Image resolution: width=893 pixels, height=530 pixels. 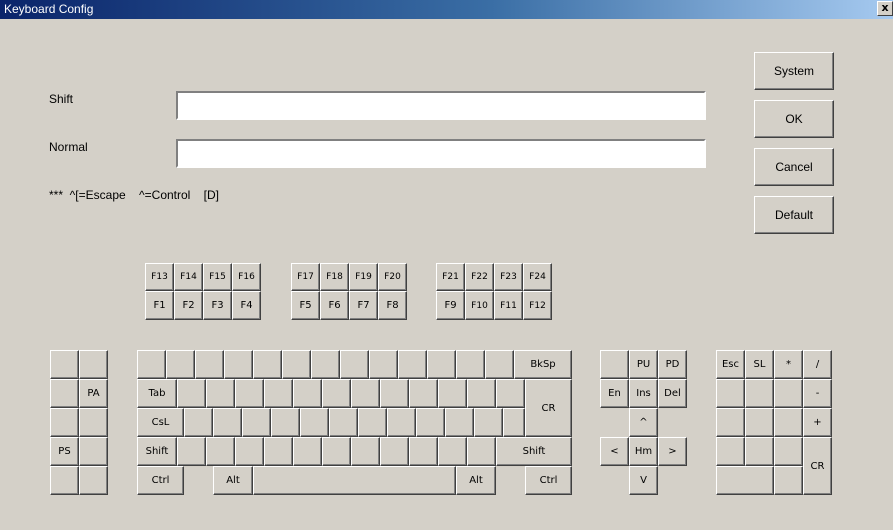 What do you see at coordinates (217, 277) in the screenshot?
I see `key-f15: F15` at bounding box center [217, 277].